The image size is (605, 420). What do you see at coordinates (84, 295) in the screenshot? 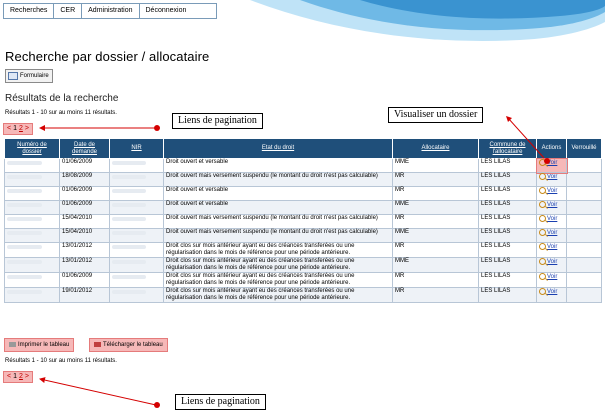
I see `cell-date-demande: 19/01/2012` at bounding box center [84, 295].